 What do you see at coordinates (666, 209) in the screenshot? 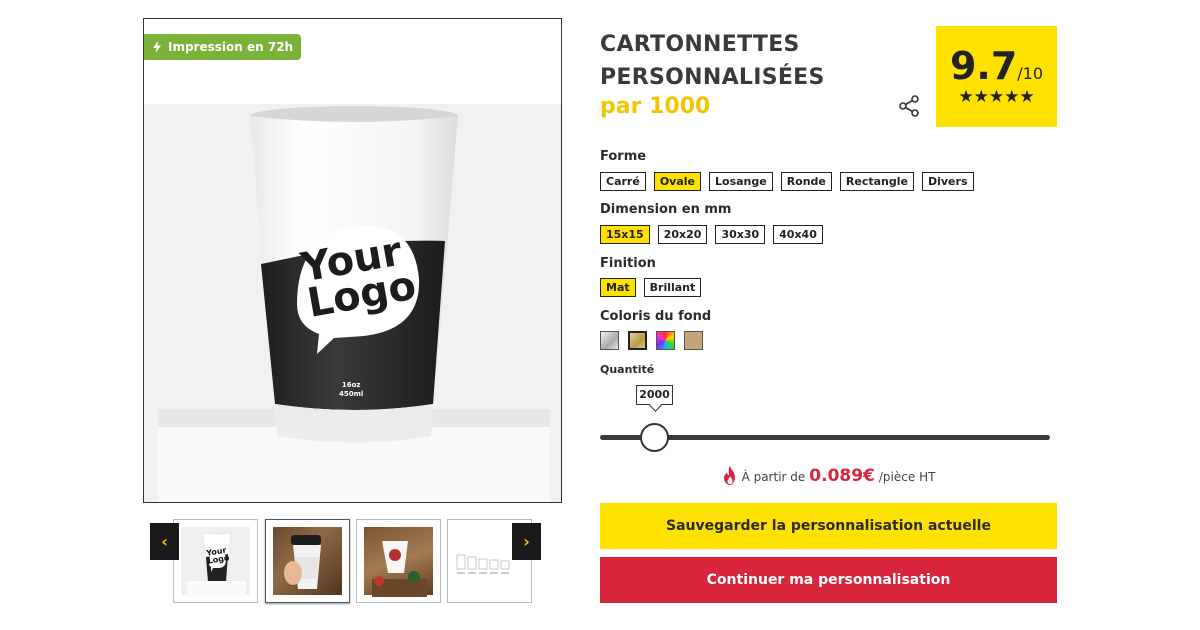
I see `dimension-label: Dimension en mm` at bounding box center [666, 209].